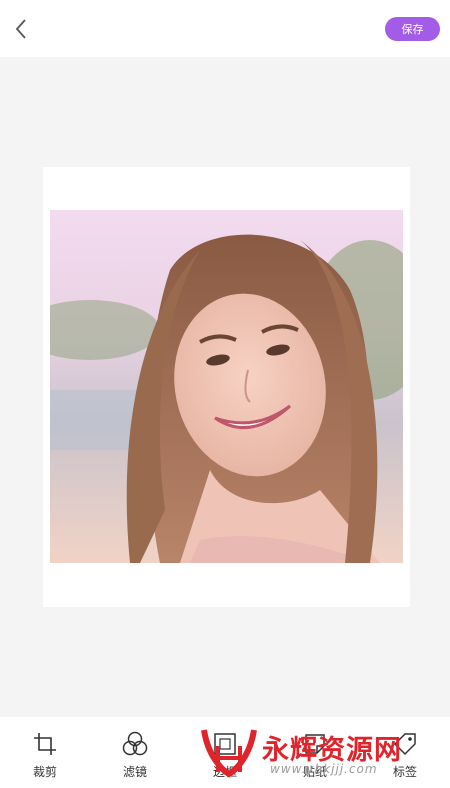  Describe the element at coordinates (405, 744) in the screenshot. I see `tag-icon` at that location.